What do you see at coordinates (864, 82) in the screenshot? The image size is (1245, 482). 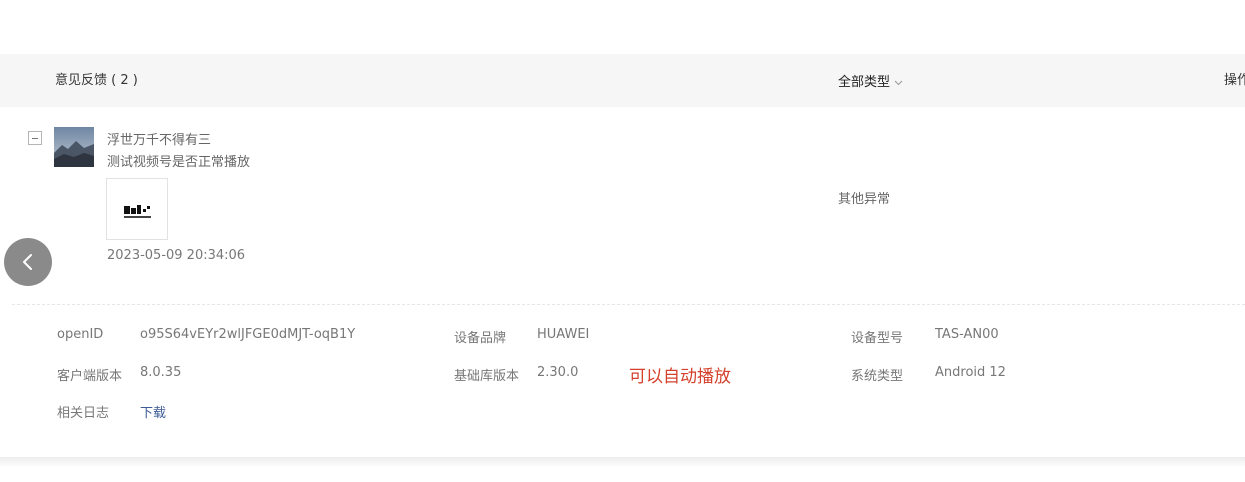 I see `type-filter-label: 全部类型` at bounding box center [864, 82].